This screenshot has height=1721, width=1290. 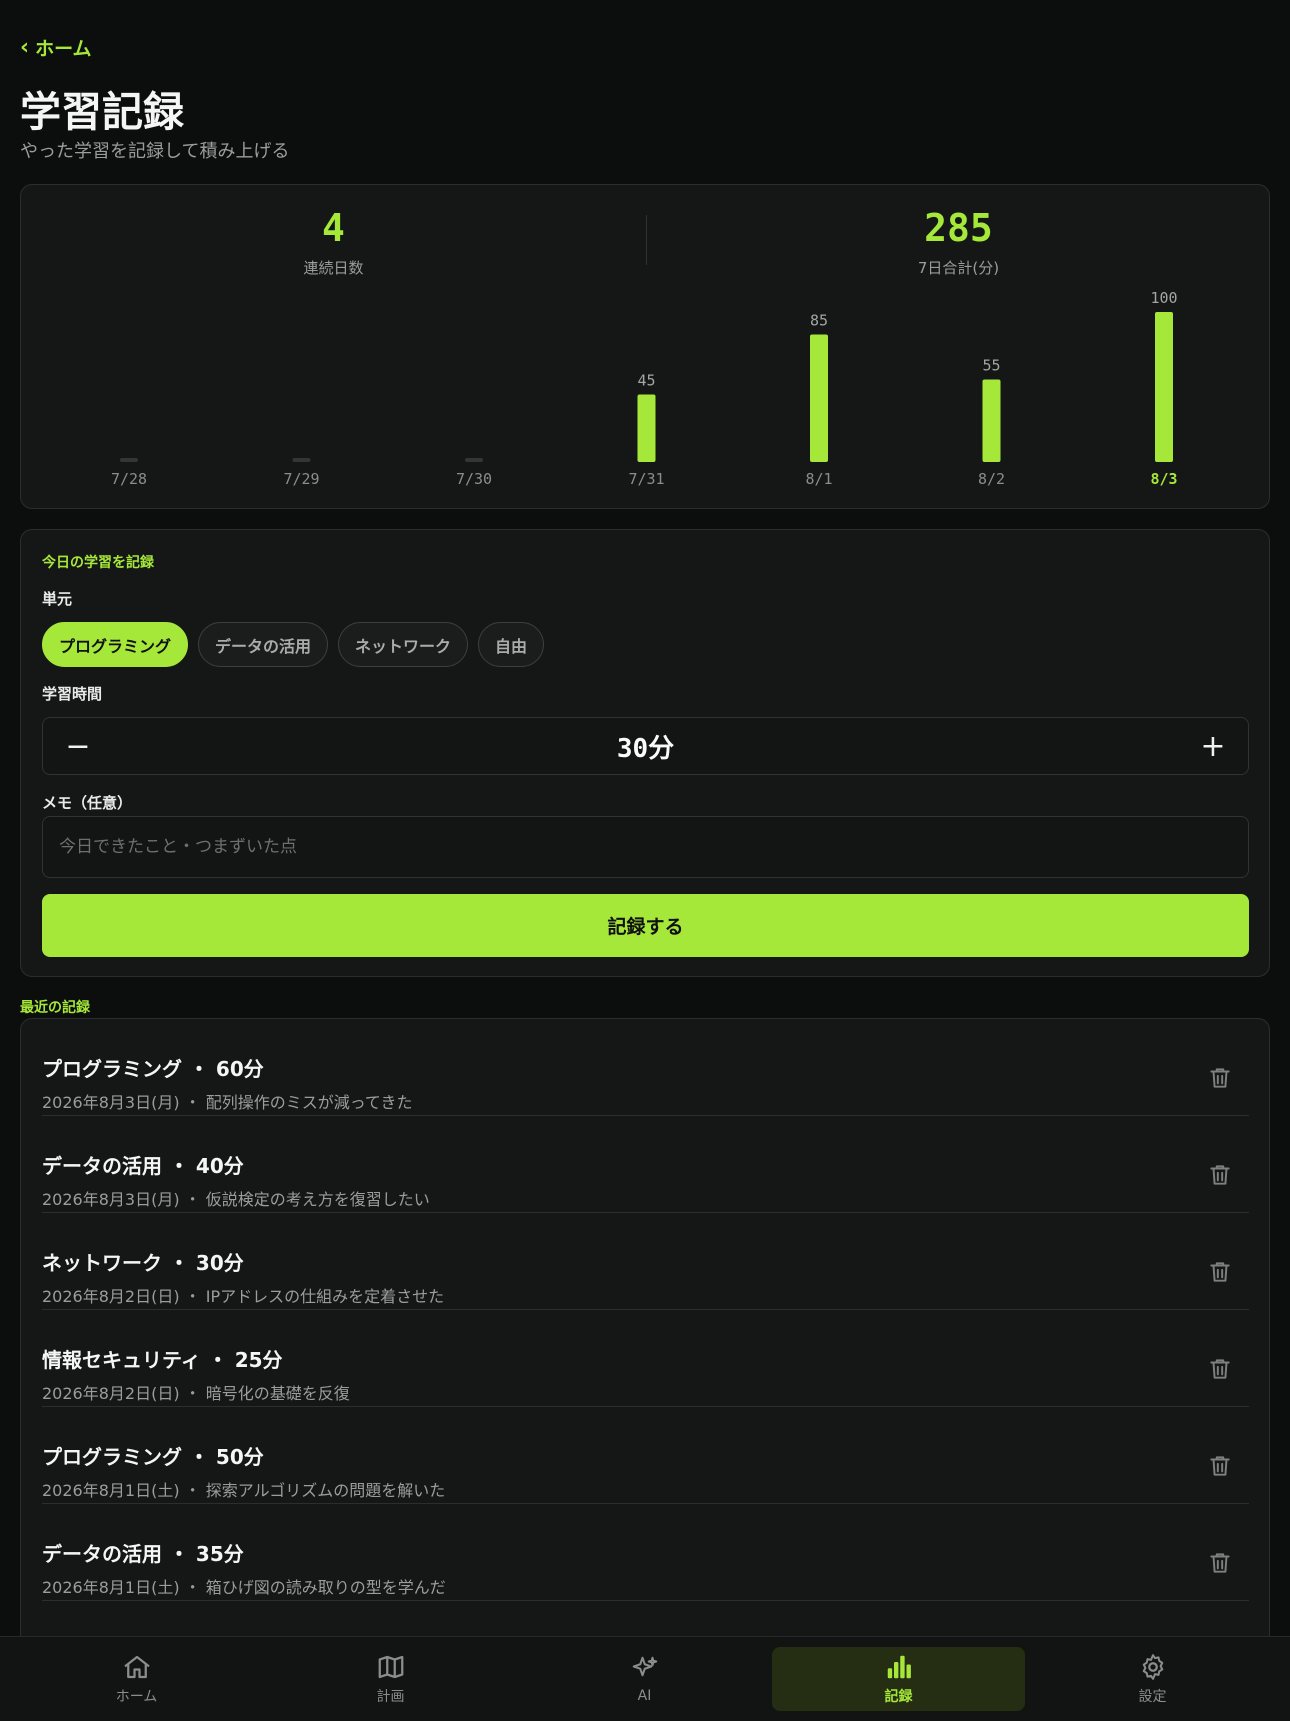 I want to click on back-link-label: ホーム, so click(x=63, y=49).